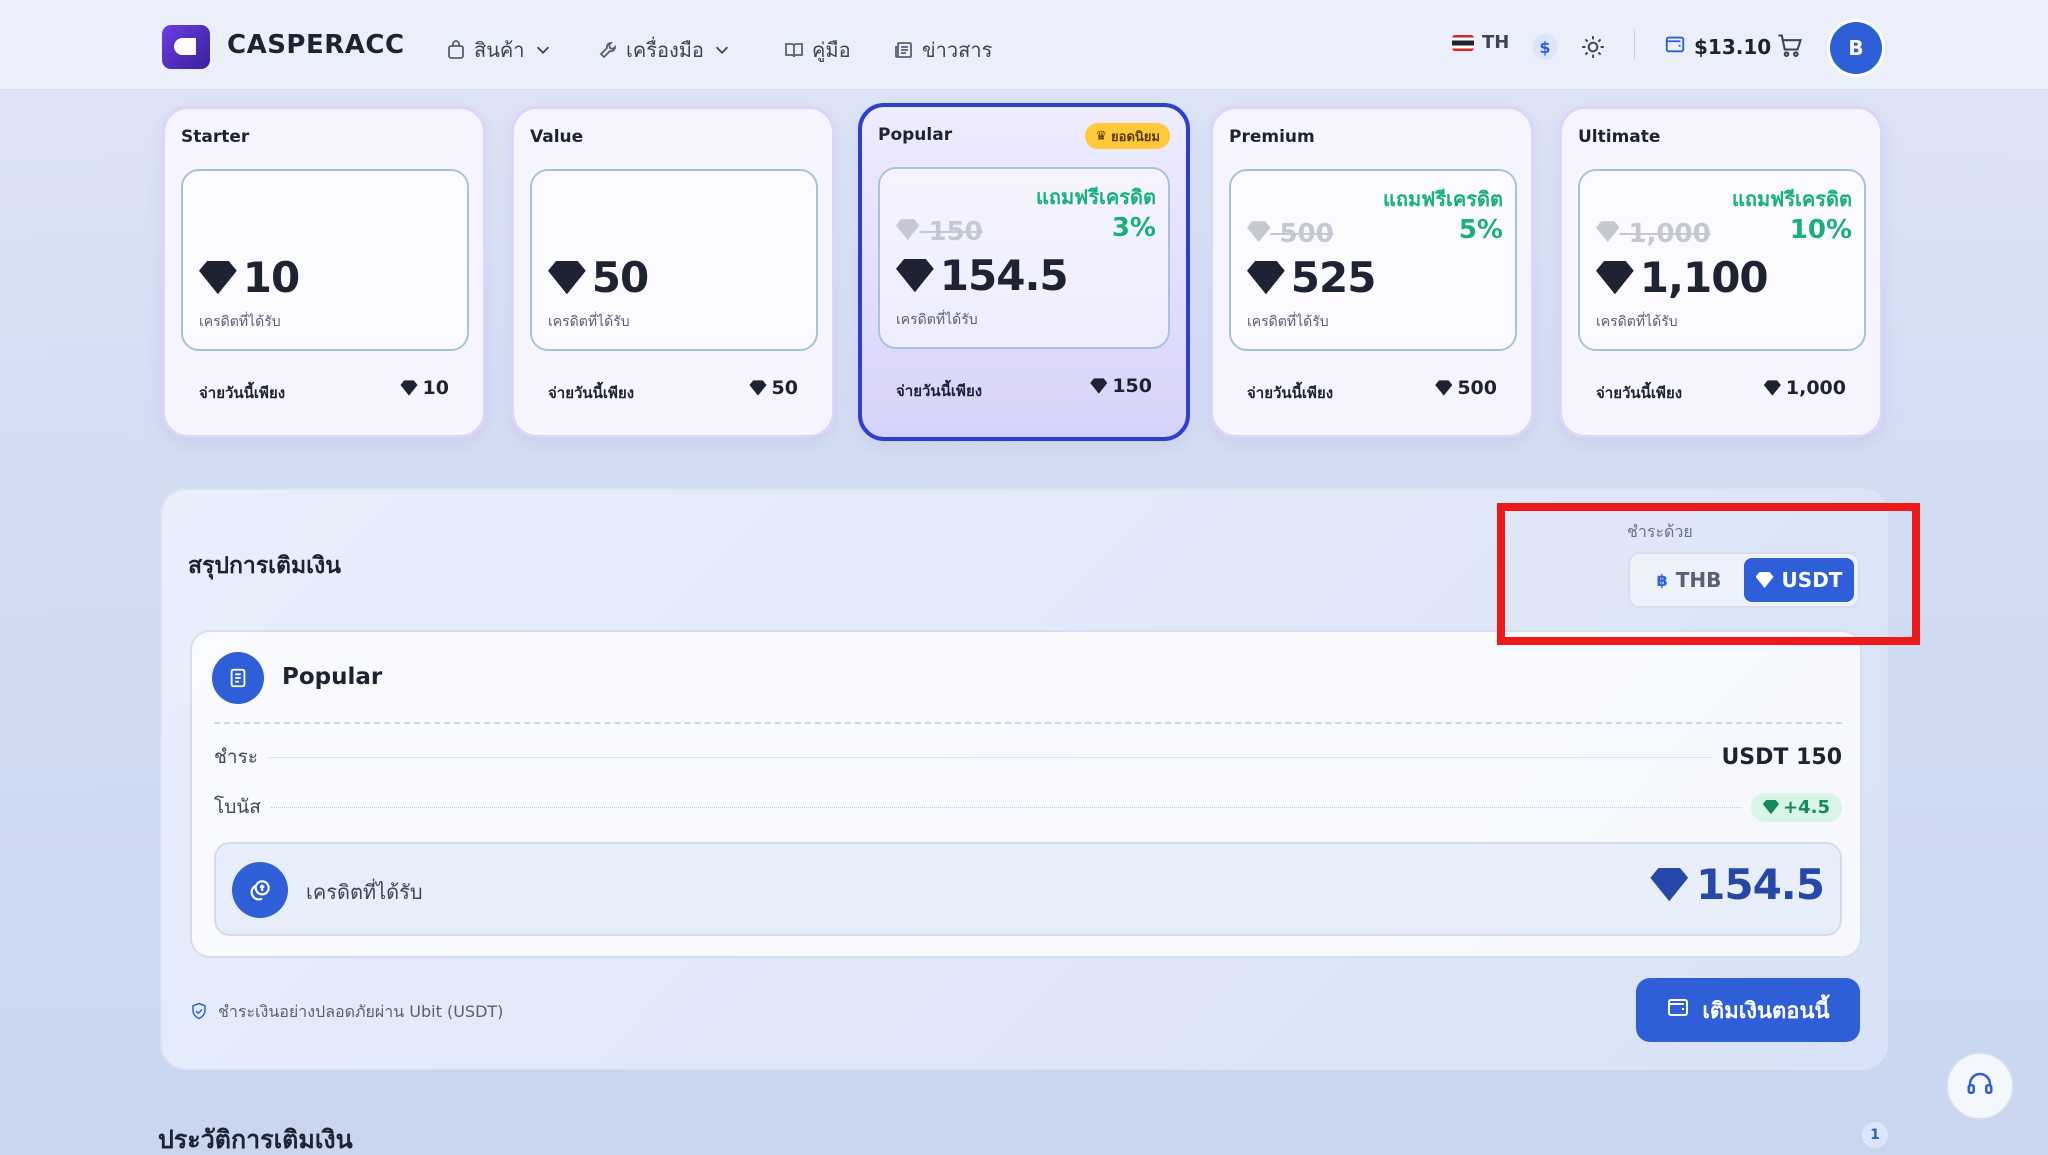 The width and height of the screenshot is (2048, 1155). Describe the element at coordinates (346, 1012) in the screenshot. I see `secure-payment-note: ชำระเงินอย่างปลอดภัยผ่าน Ubit (USDT)` at that location.